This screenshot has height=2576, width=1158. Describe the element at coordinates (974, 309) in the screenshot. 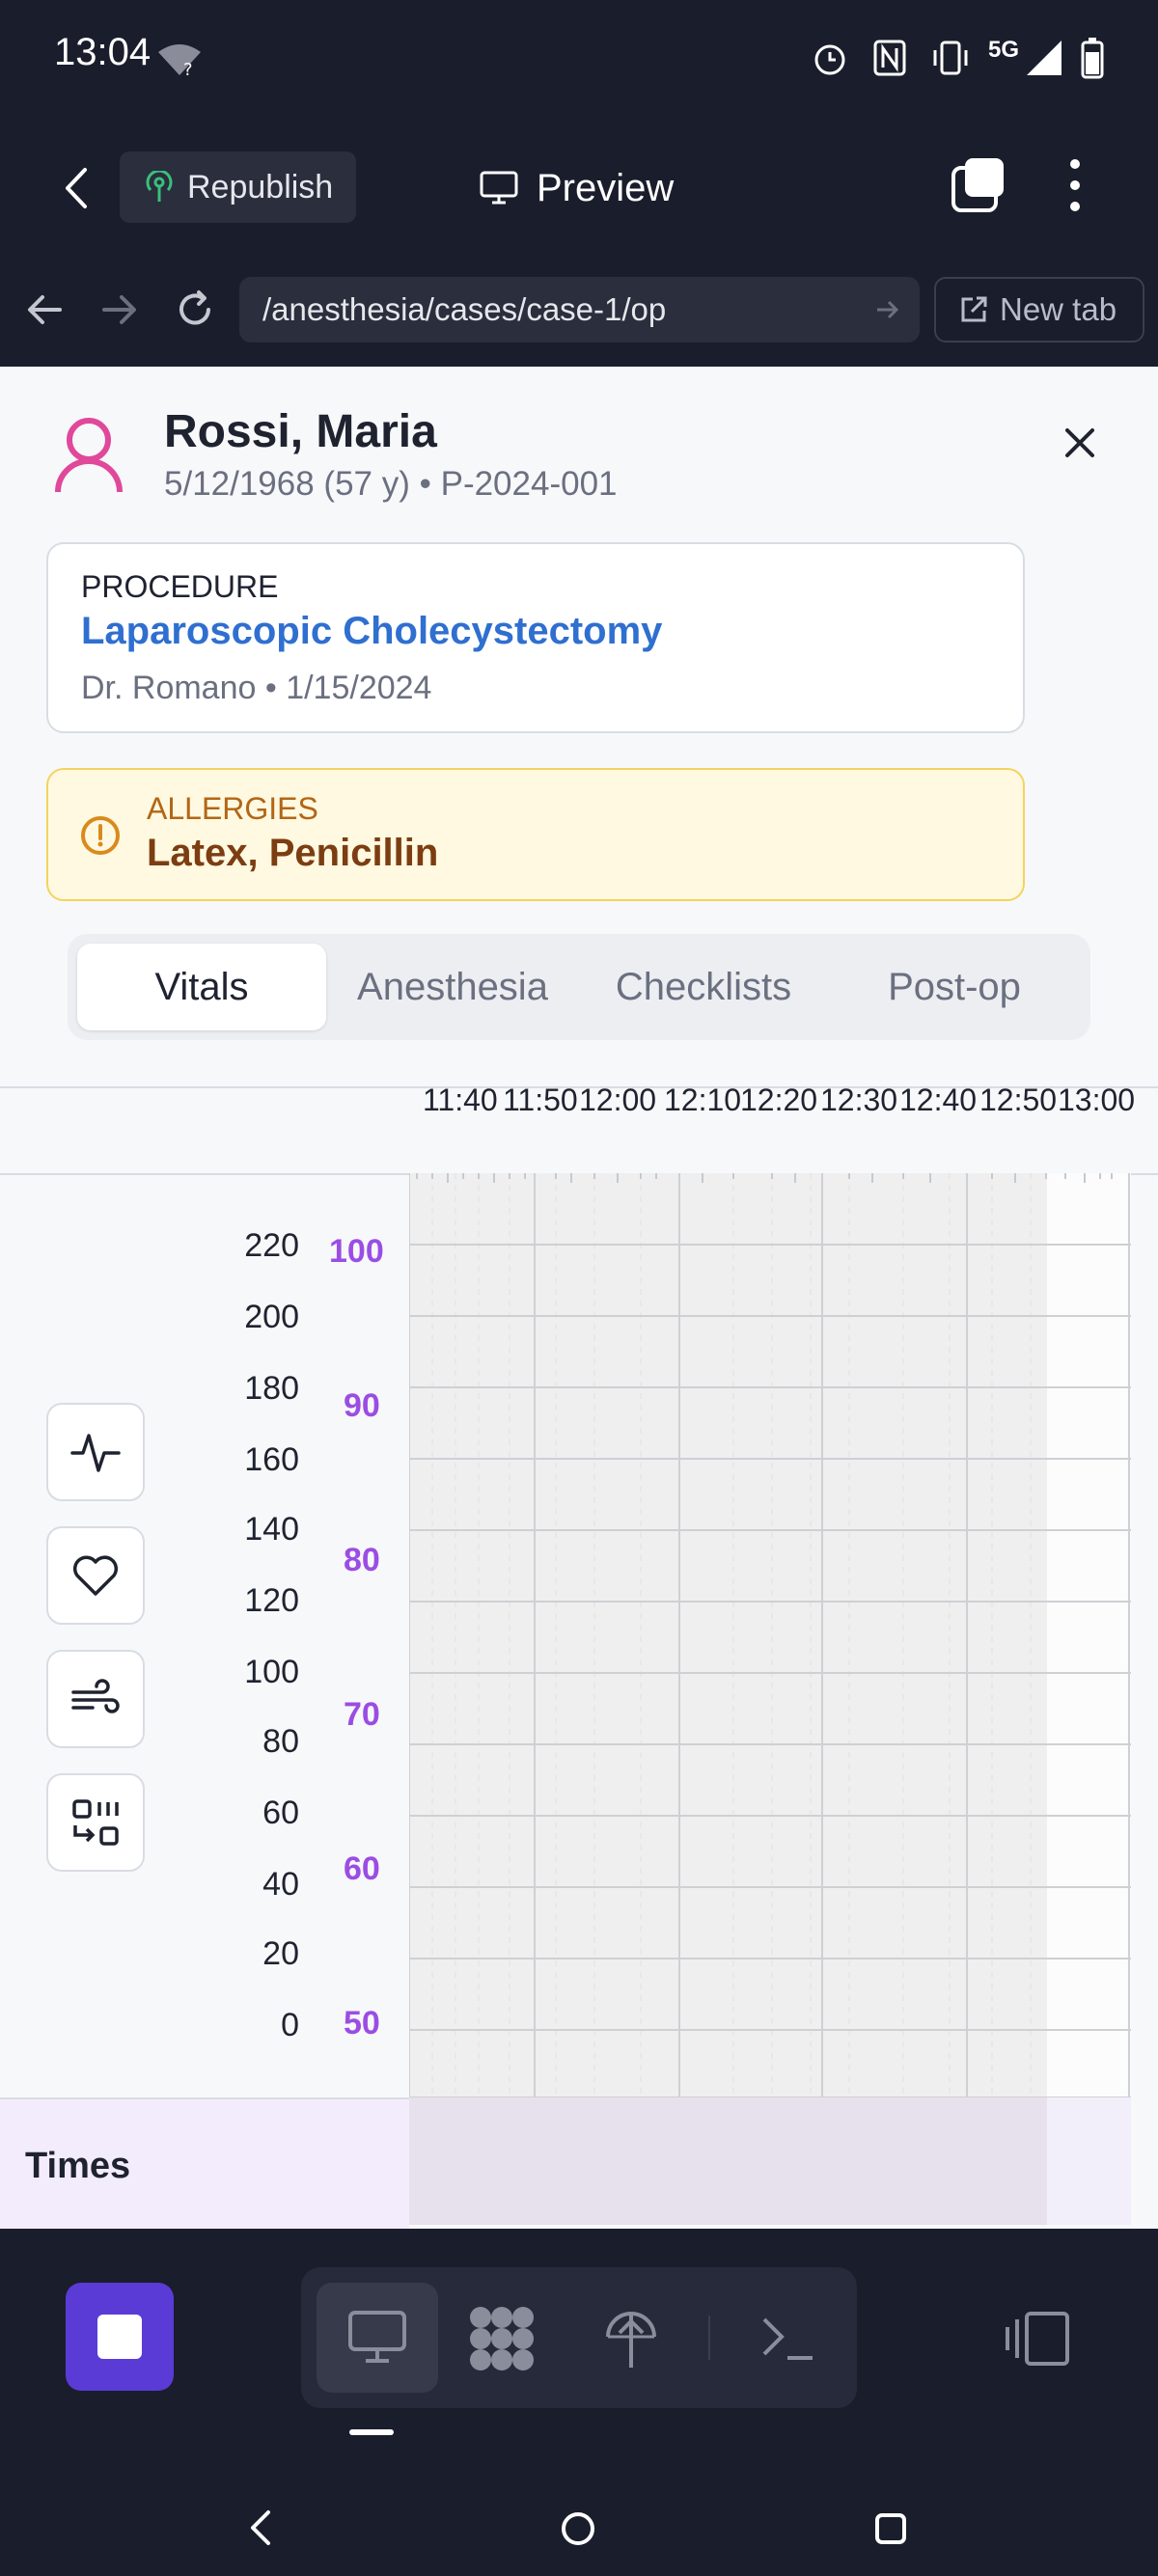

I see `external-link-icon` at that location.